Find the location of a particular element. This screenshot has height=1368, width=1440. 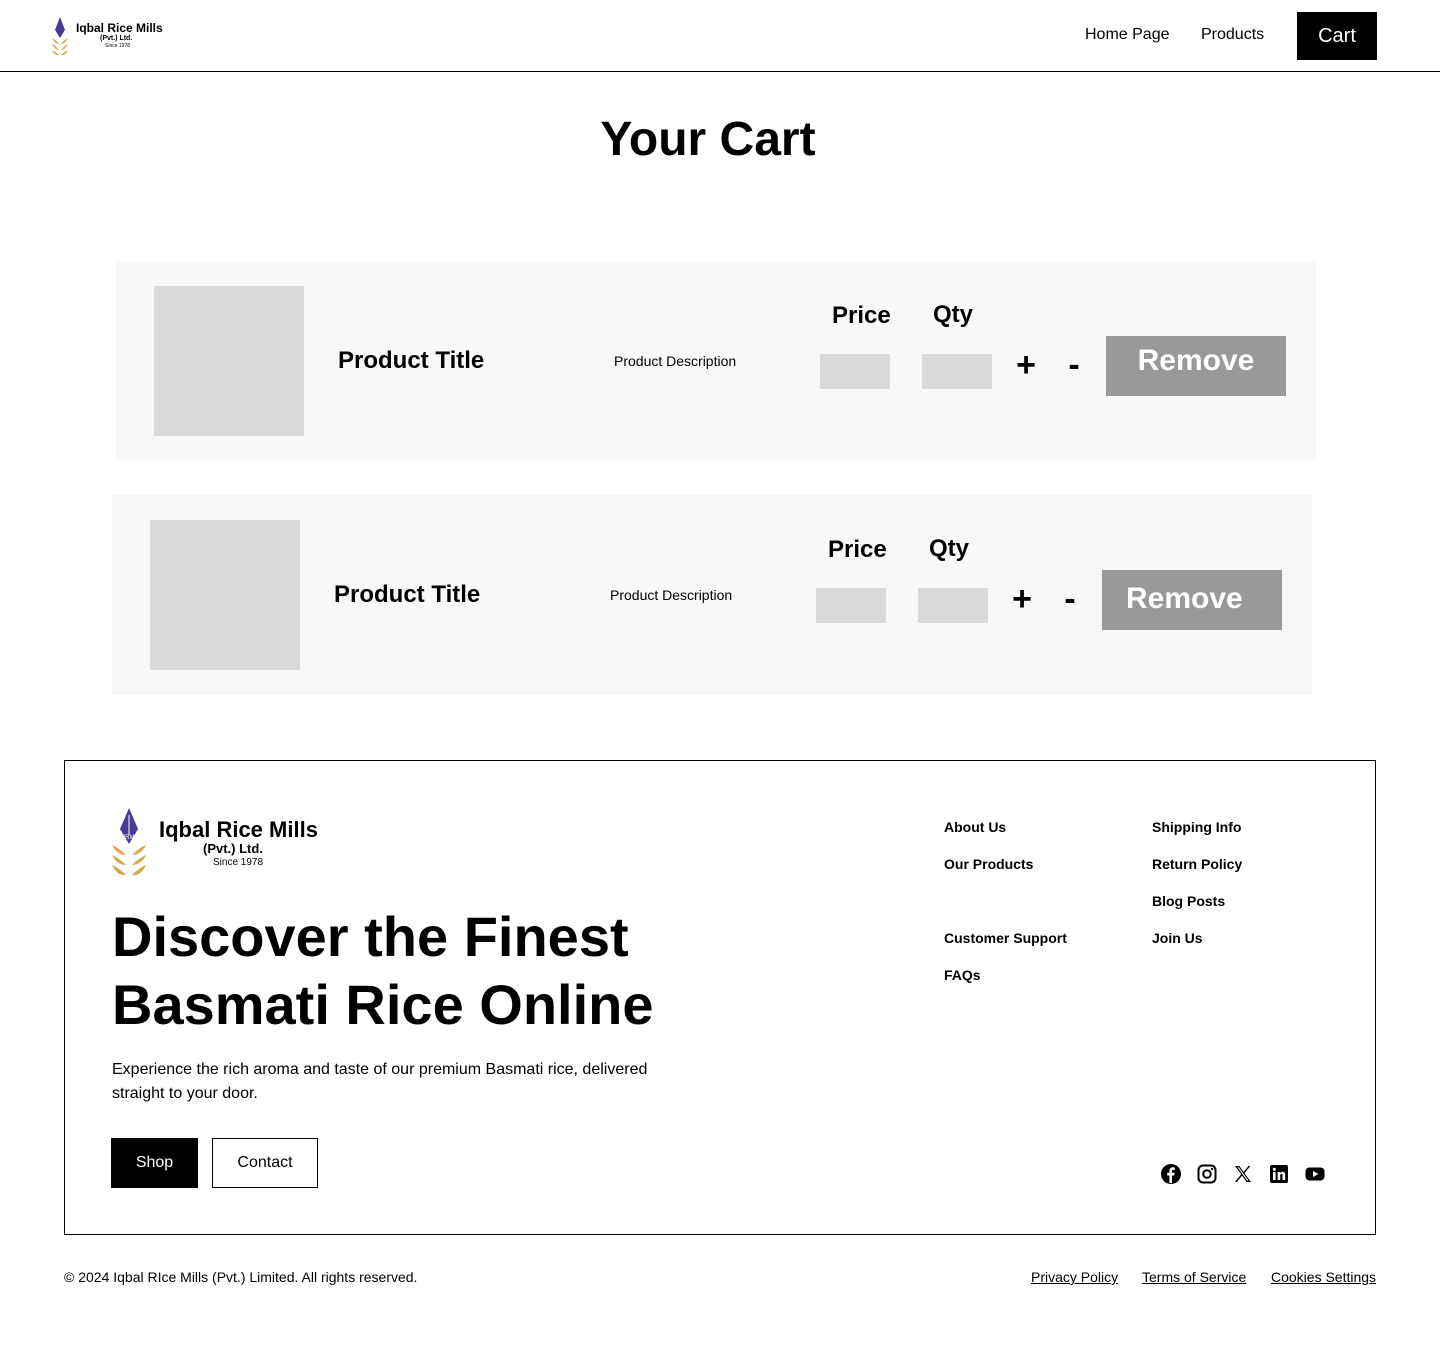

footer-link-blog-posts: Blog Posts is located at coordinates (1188, 901).